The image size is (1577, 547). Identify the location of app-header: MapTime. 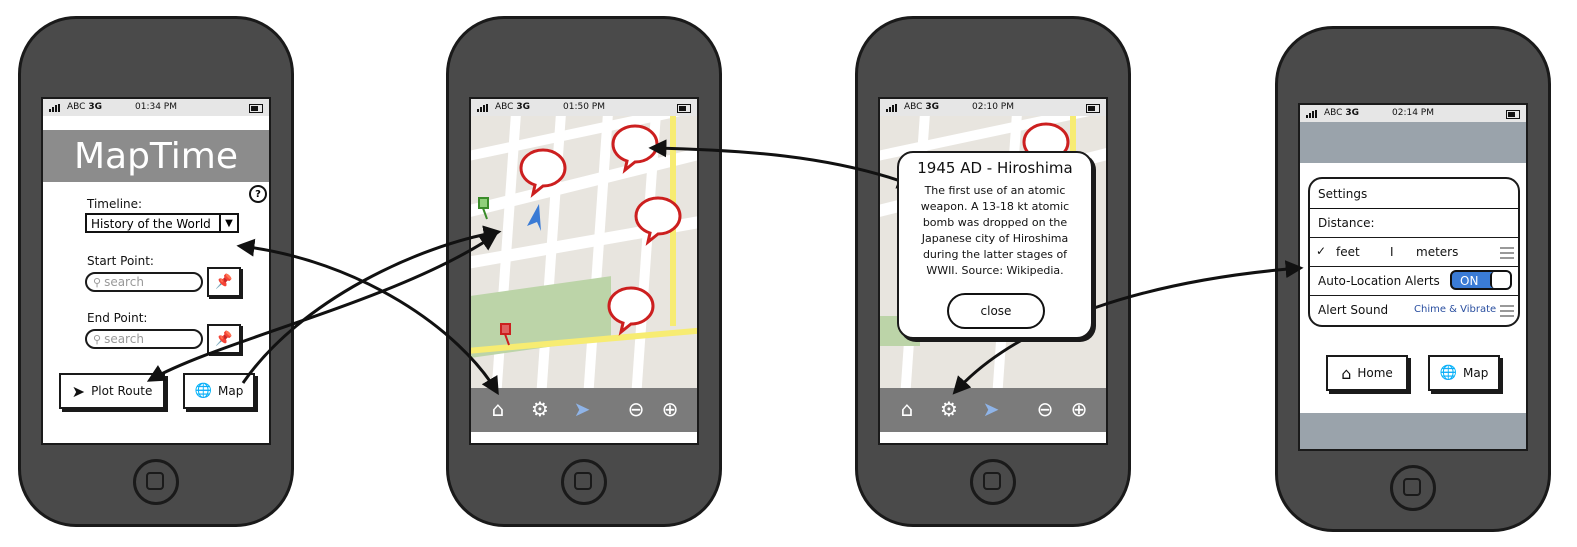
(156, 156).